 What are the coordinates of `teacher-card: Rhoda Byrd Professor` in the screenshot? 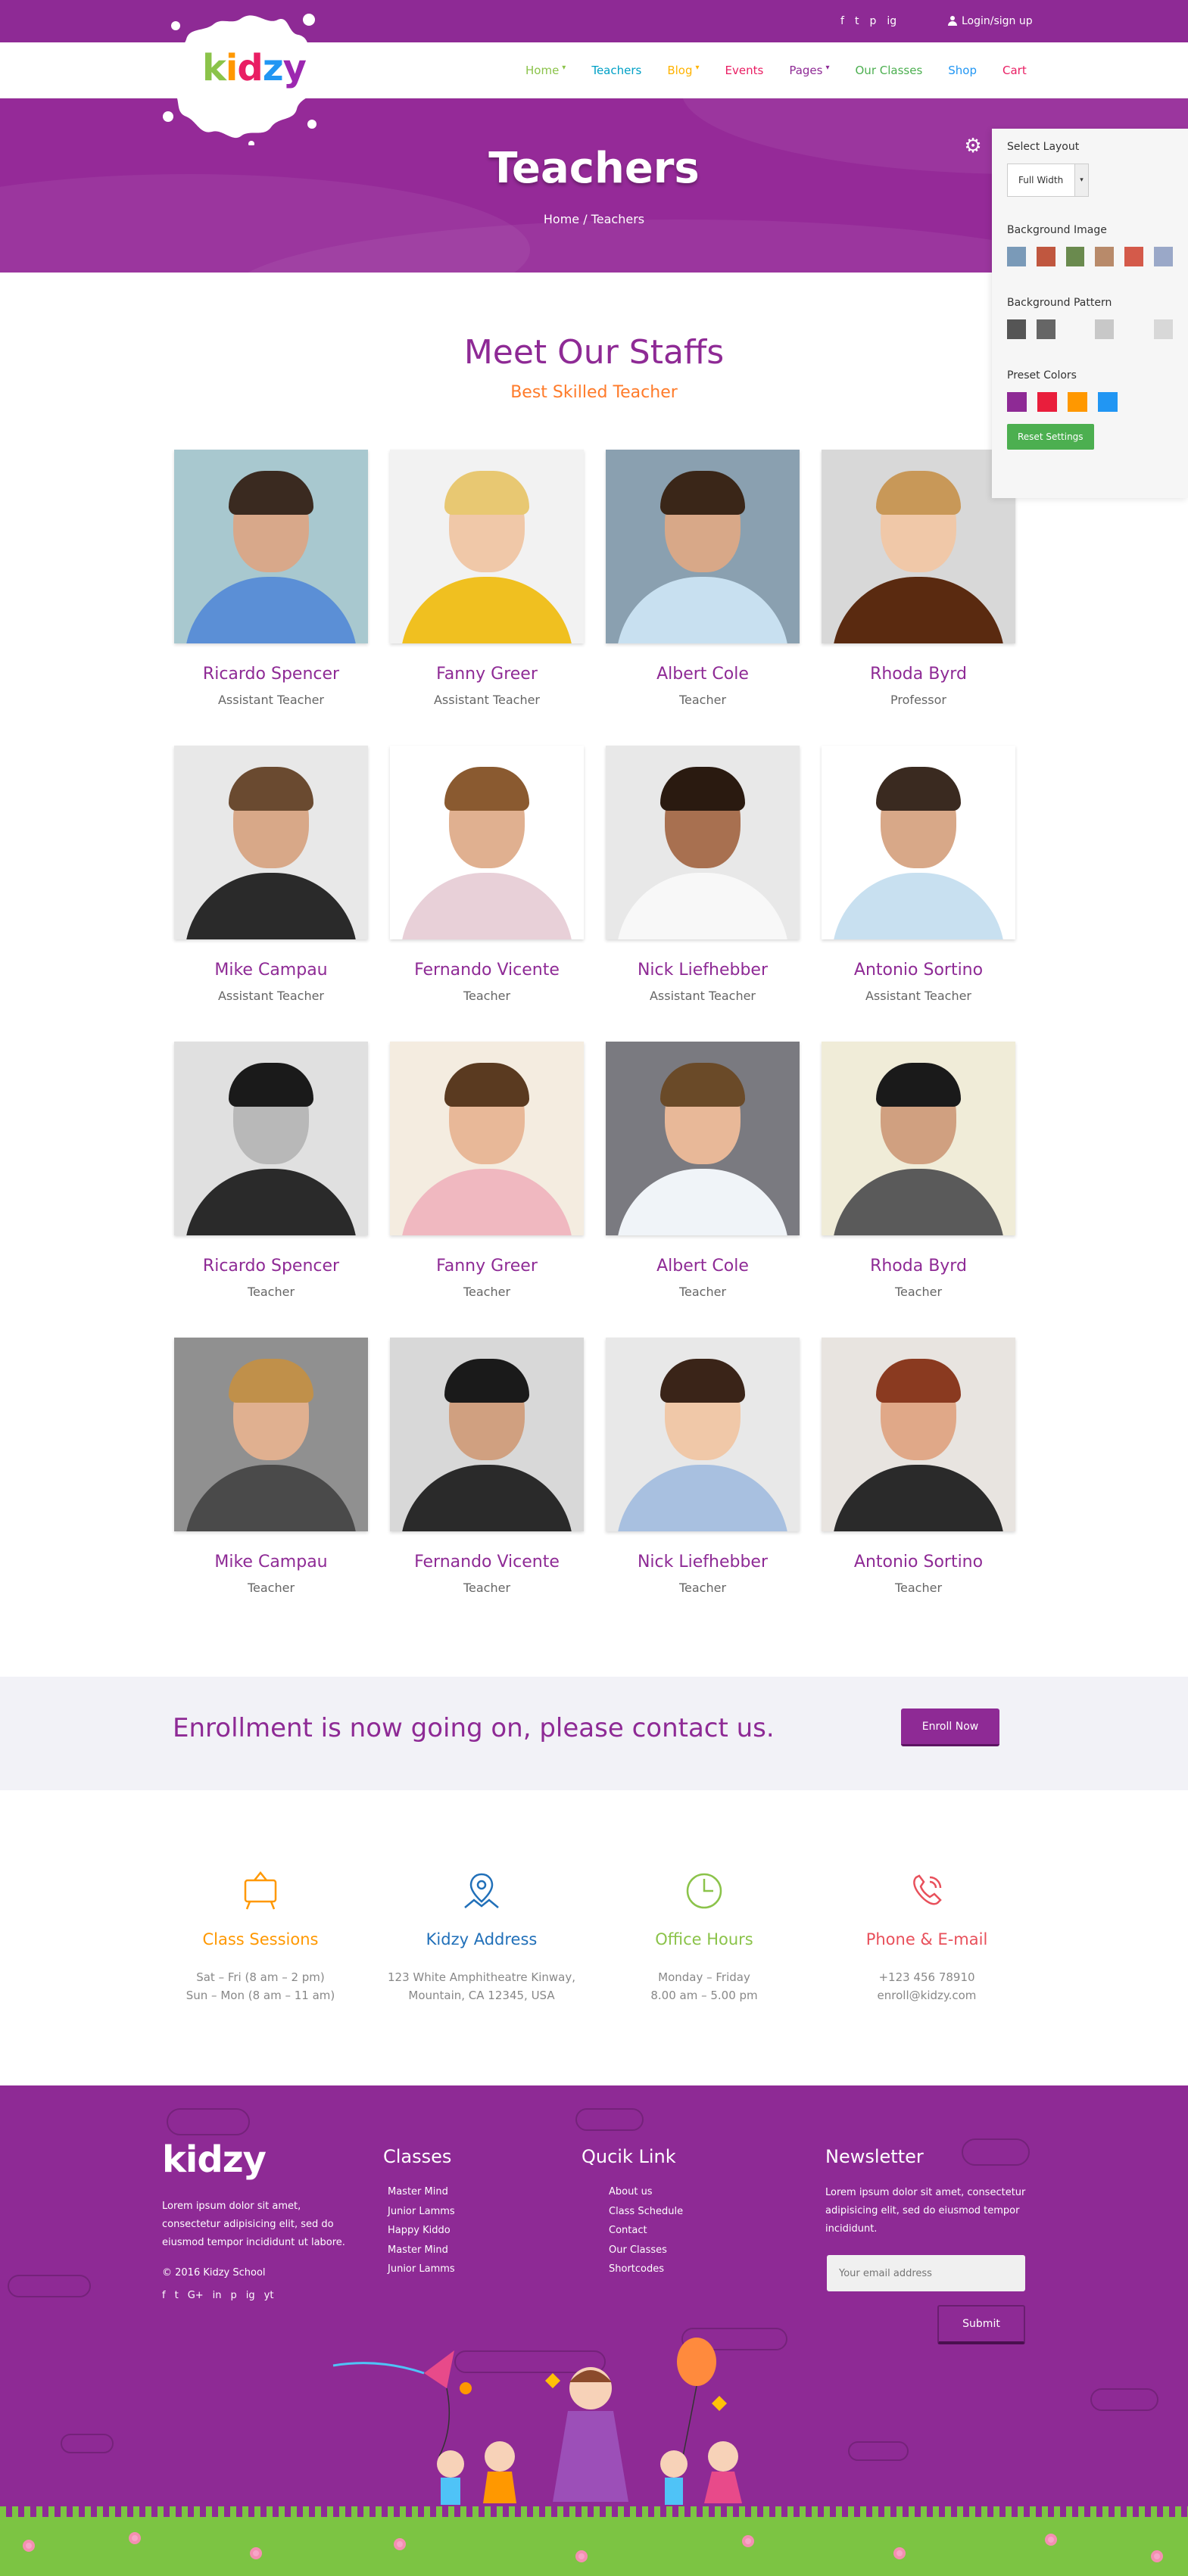 It's located at (918, 578).